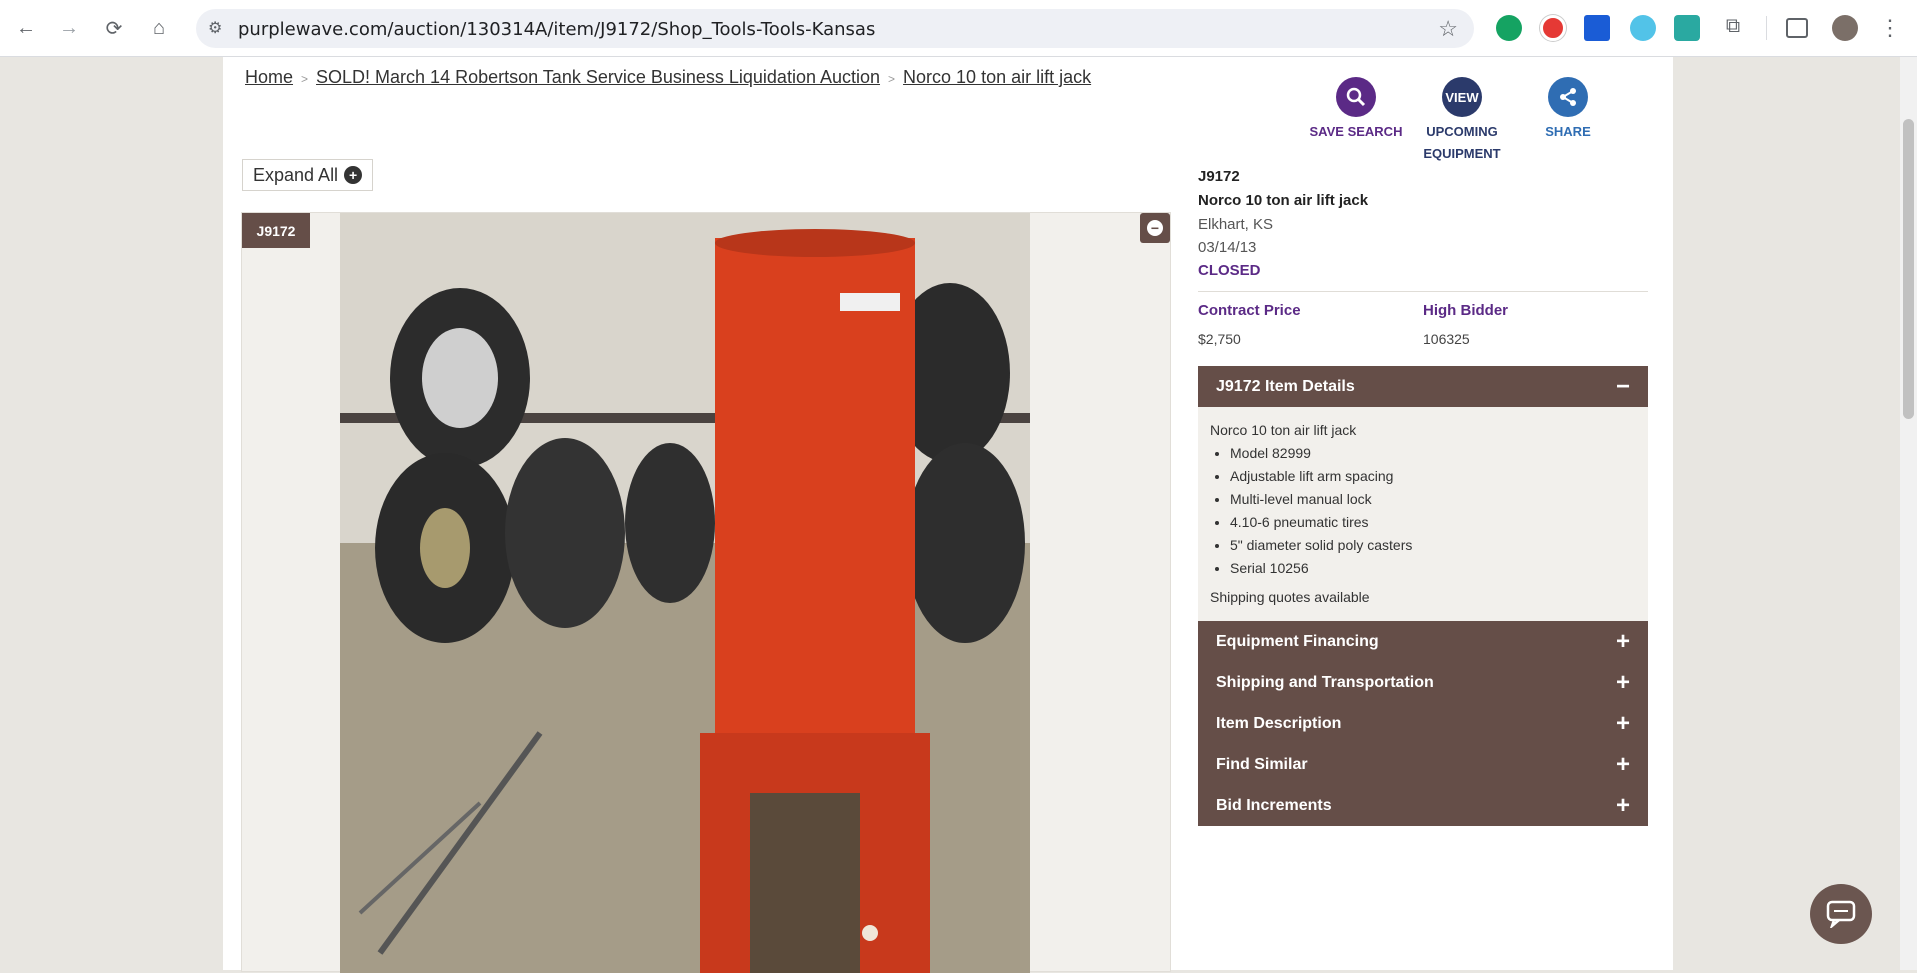 The height and width of the screenshot is (973, 1917). What do you see at coordinates (1845, 28) in the screenshot?
I see `profile-avatar` at bounding box center [1845, 28].